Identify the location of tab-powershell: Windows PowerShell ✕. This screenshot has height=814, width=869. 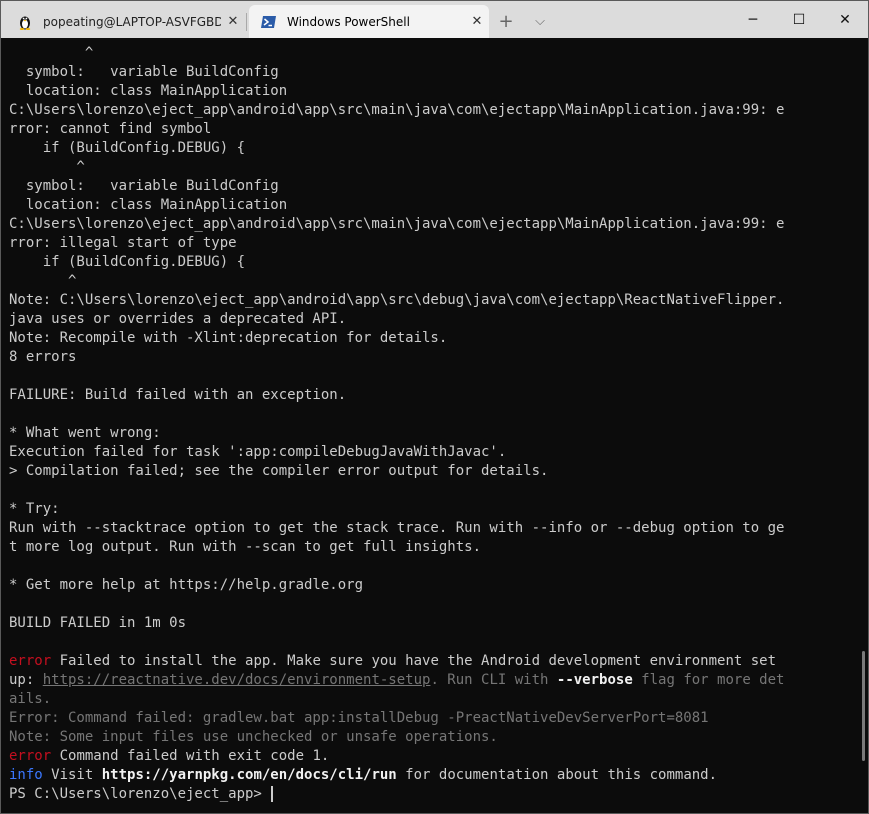
(369, 21).